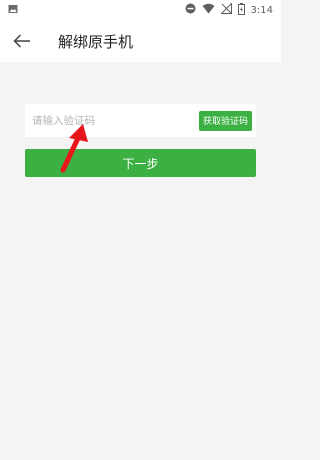 Image resolution: width=320 pixels, height=460 pixels. What do you see at coordinates (74, 148) in the screenshot?
I see `red-arrow-annotation` at bounding box center [74, 148].